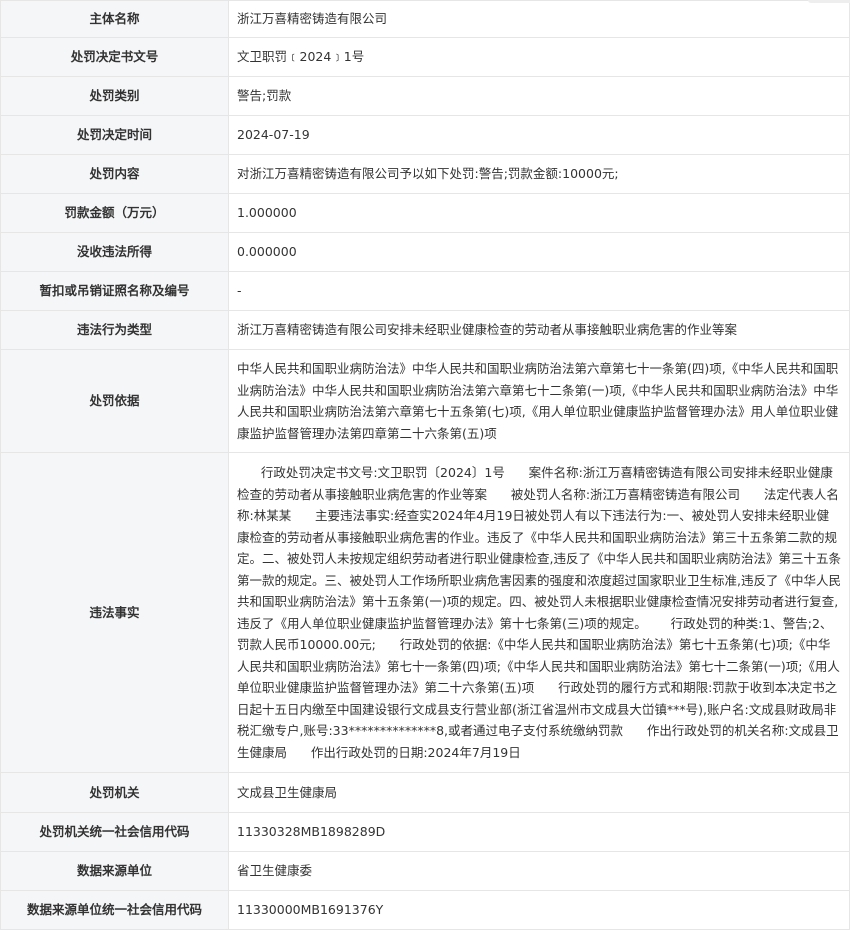 This screenshot has width=850, height=930. What do you see at coordinates (114, 252) in the screenshot?
I see `row-label: 没收违法所得` at bounding box center [114, 252].